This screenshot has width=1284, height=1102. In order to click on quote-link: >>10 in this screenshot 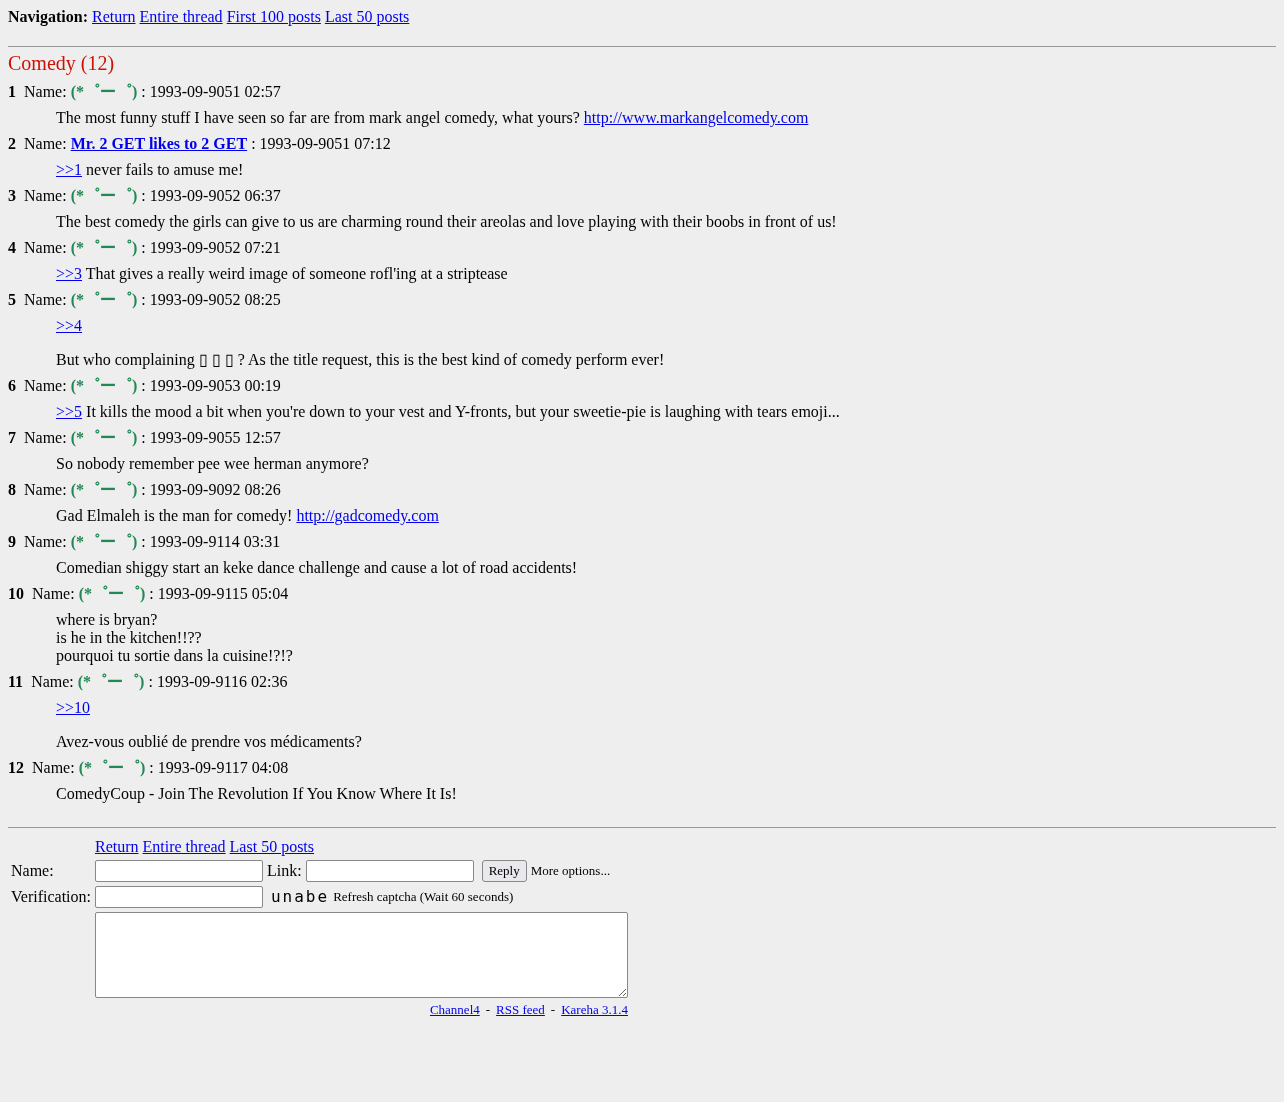, I will do `click(73, 707)`.